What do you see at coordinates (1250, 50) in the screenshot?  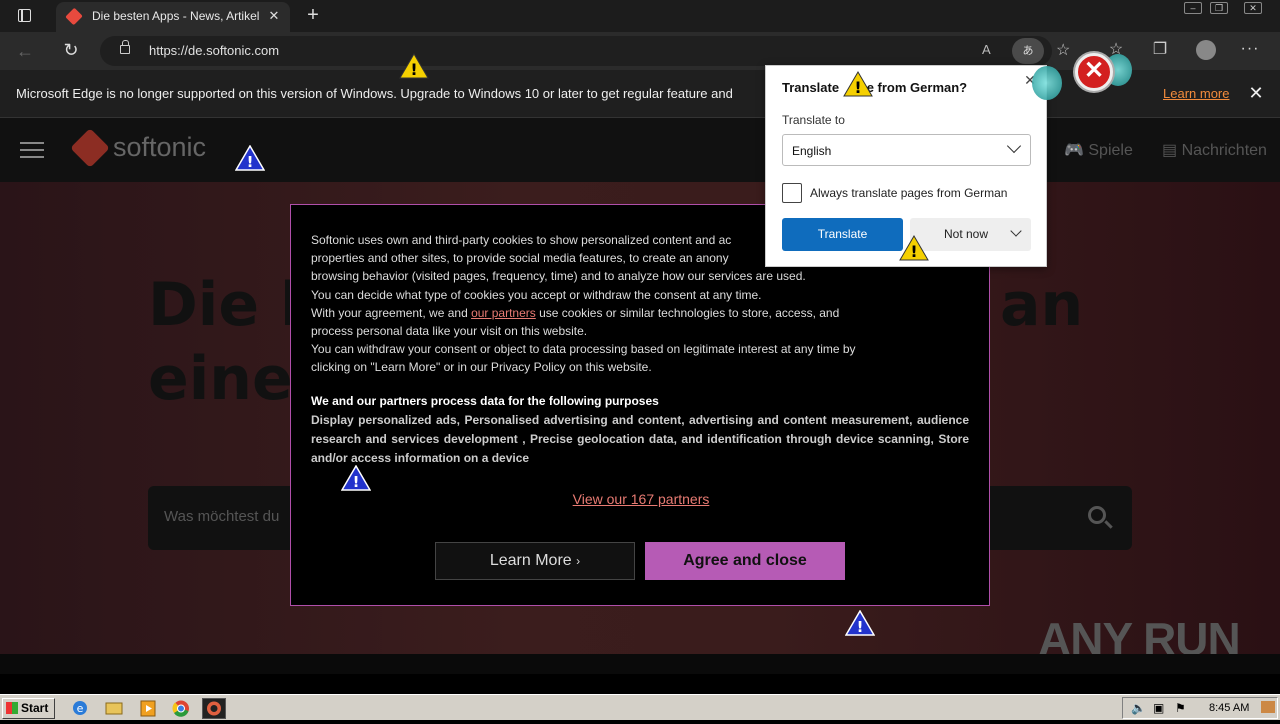 I see `settings-menu-icon: ···` at bounding box center [1250, 50].